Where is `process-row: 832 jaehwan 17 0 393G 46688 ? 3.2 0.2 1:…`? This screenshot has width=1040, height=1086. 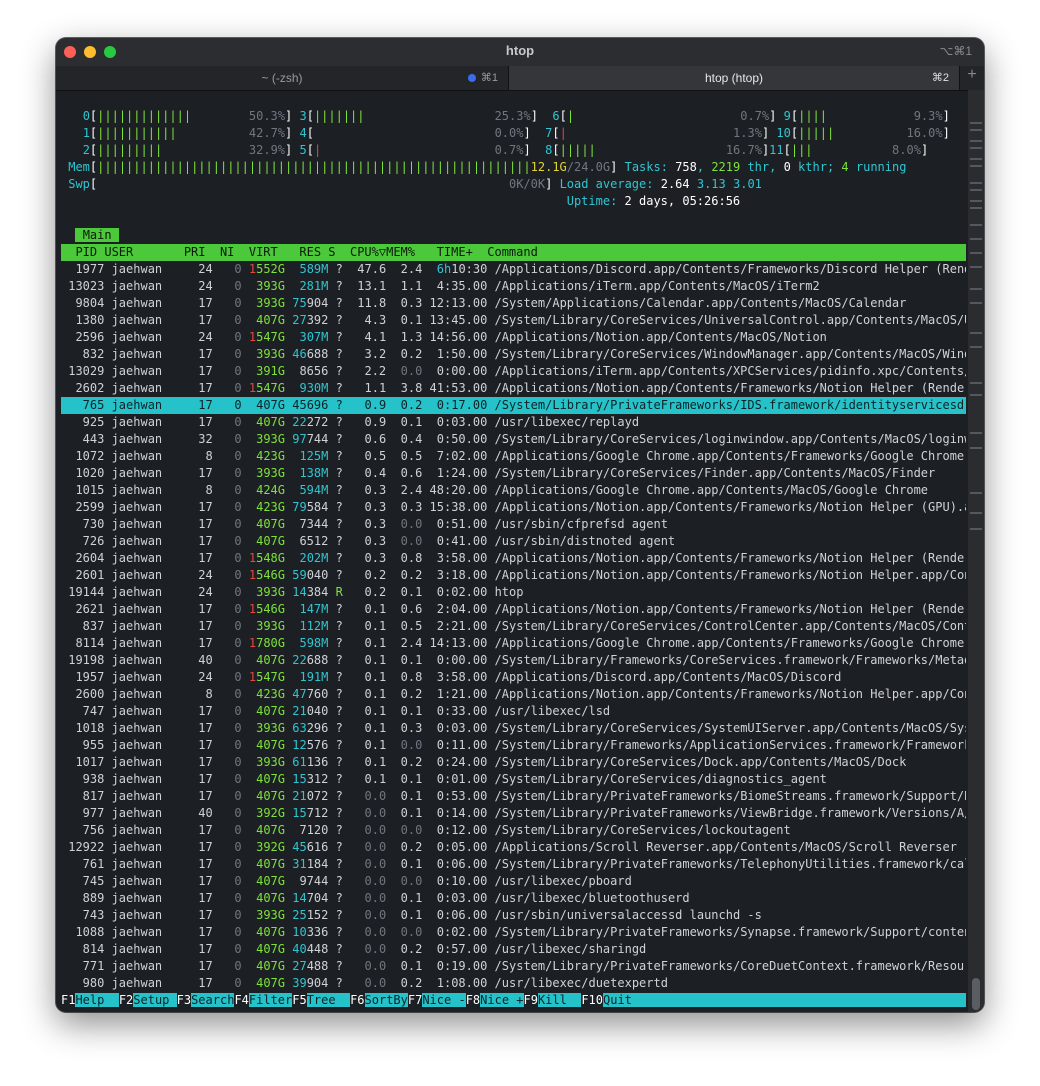
process-row: 832 jaehwan 17 0 393G 46688 ? 3.2 0.2 1:… is located at coordinates (513, 354).